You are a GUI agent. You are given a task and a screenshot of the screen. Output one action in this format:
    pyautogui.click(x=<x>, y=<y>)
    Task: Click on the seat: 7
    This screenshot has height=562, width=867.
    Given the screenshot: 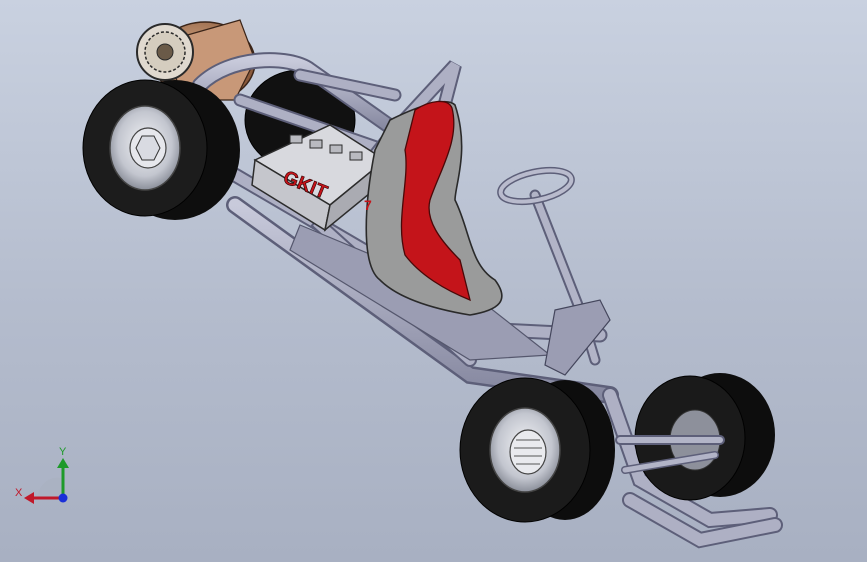 What is the action you would take?
    pyautogui.click(x=433, y=208)
    